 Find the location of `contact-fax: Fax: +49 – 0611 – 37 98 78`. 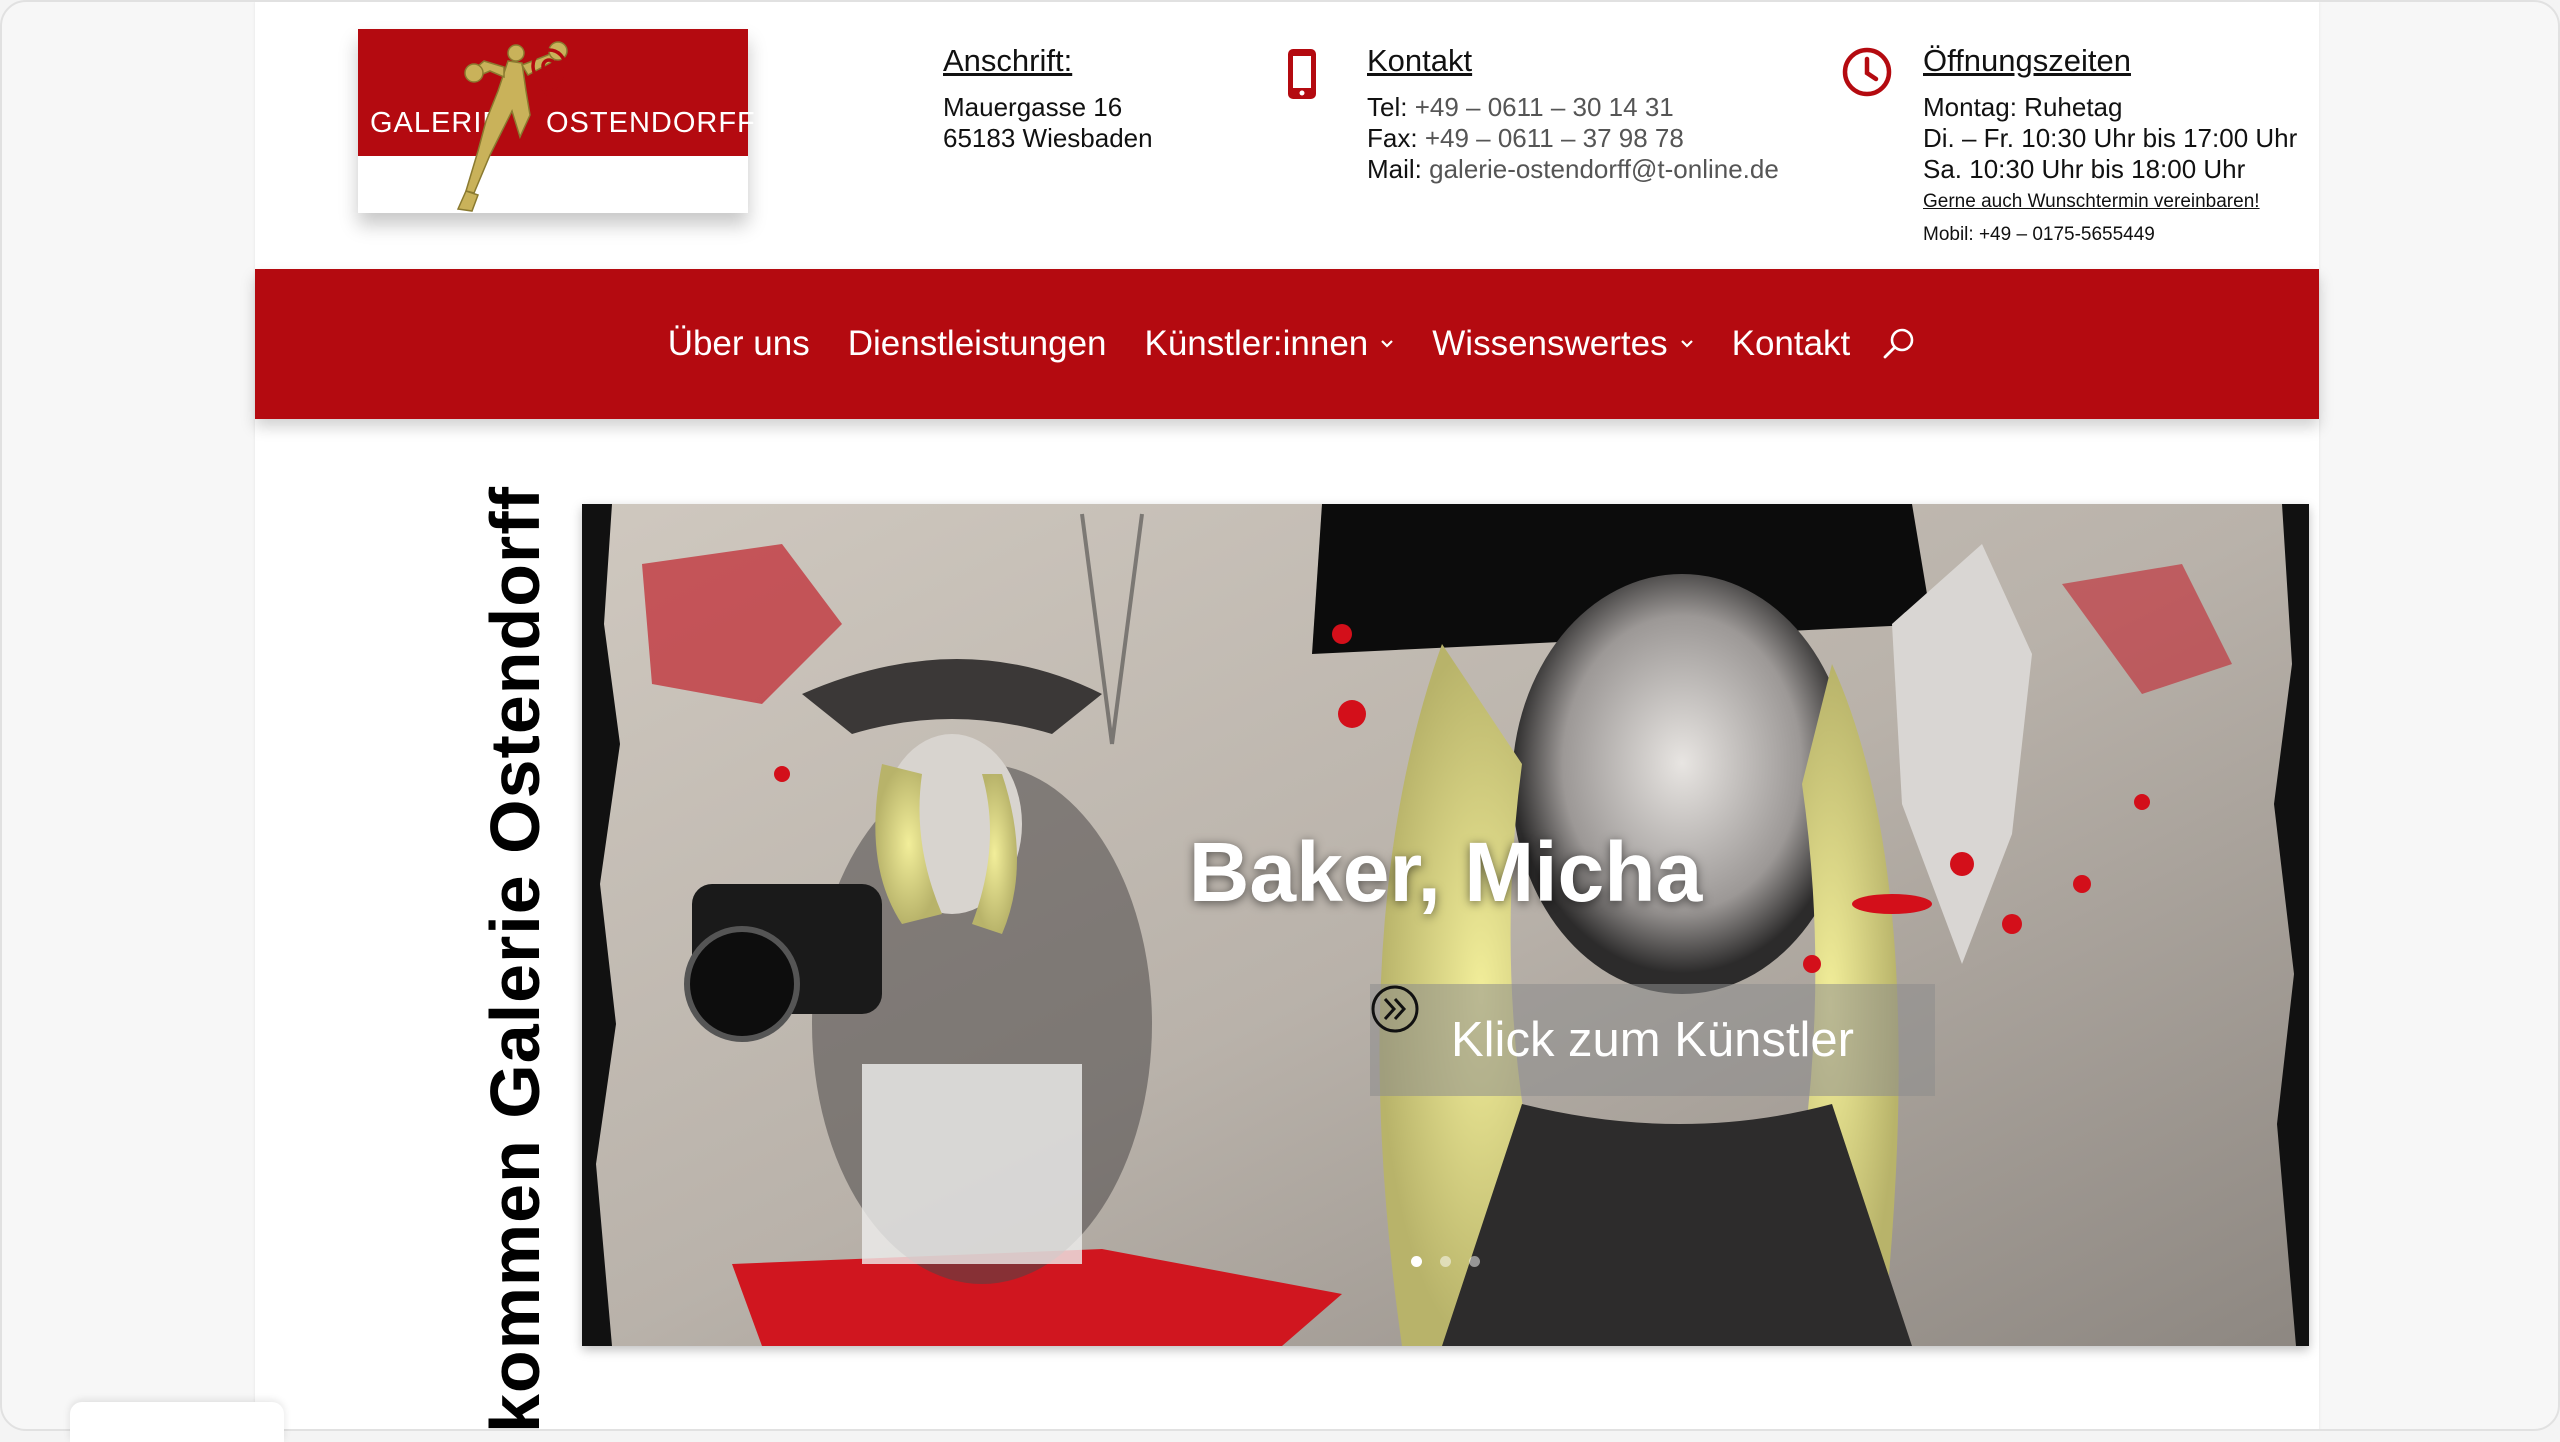

contact-fax: Fax: +49 – 0611 – 37 98 78 is located at coordinates (1525, 138).